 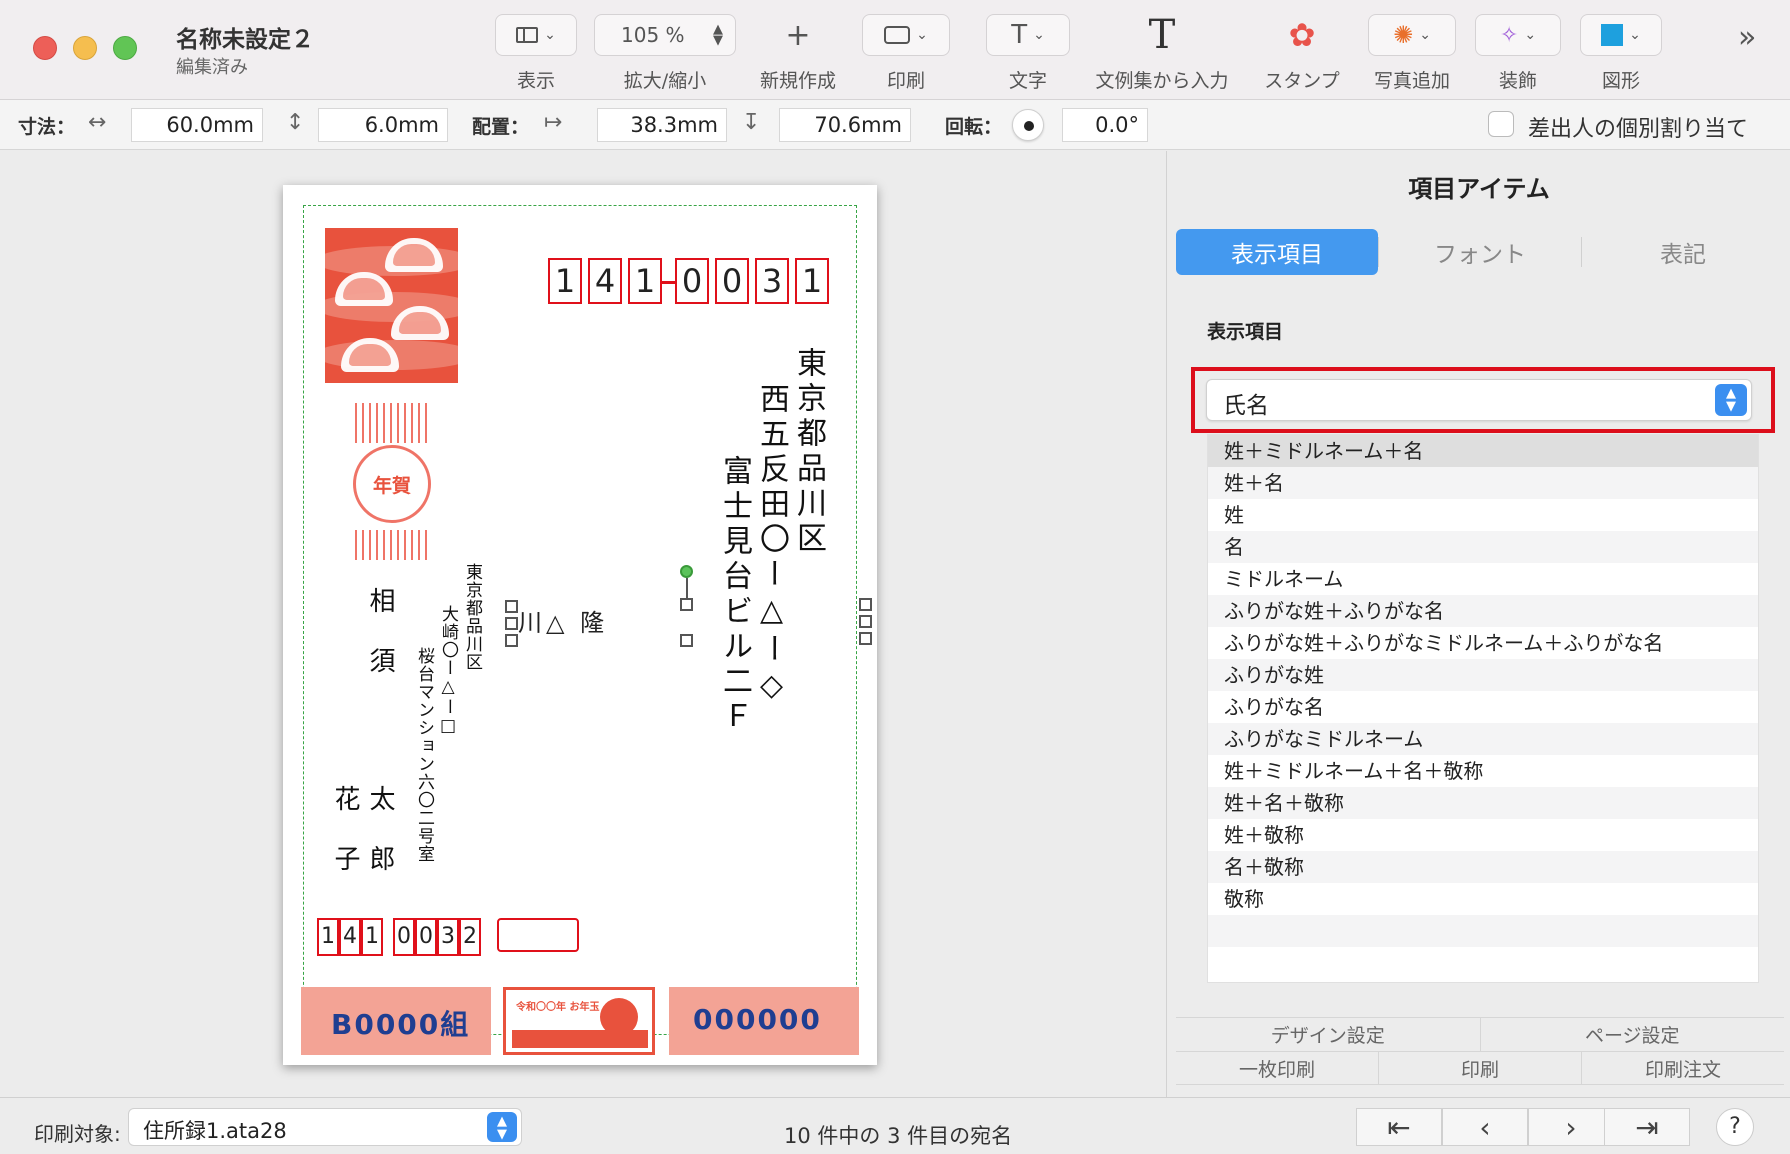 What do you see at coordinates (1028, 125) in the screenshot?
I see `rotation-dial` at bounding box center [1028, 125].